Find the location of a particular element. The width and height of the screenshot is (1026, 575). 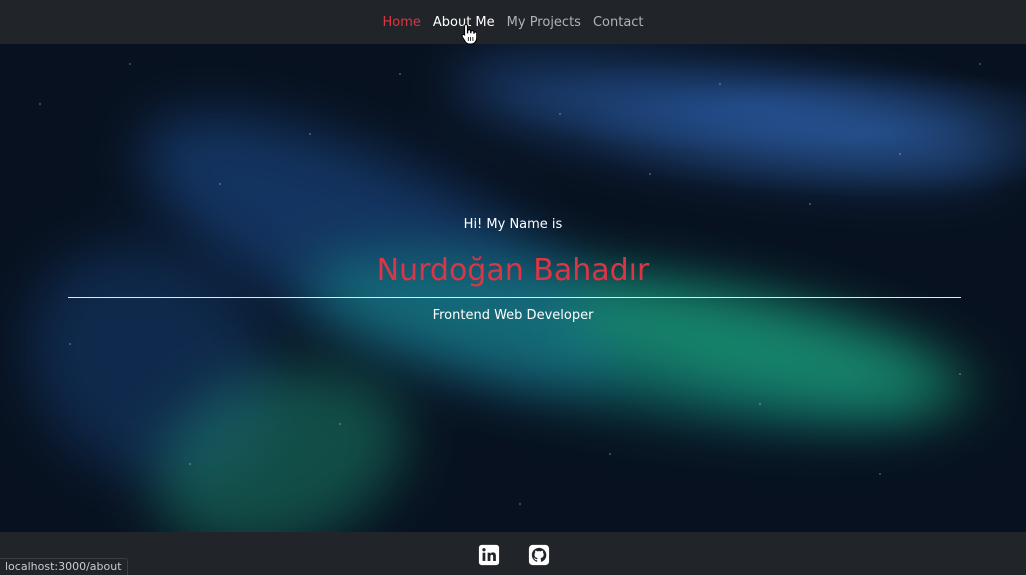

nav-link-contact: Contact is located at coordinates (618, 22).